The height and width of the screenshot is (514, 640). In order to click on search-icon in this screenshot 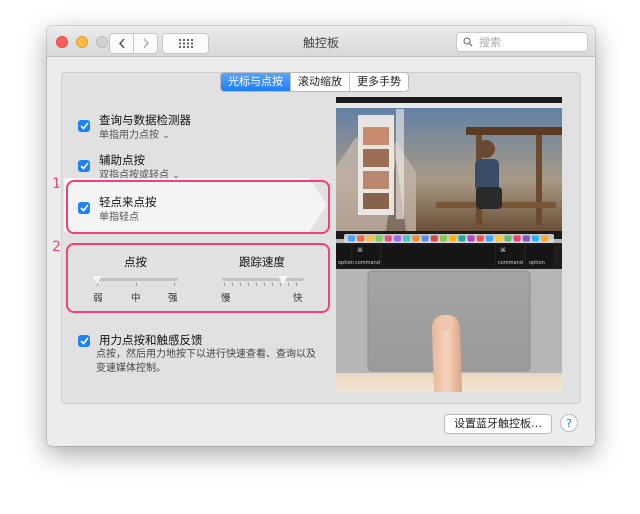, I will do `click(468, 42)`.